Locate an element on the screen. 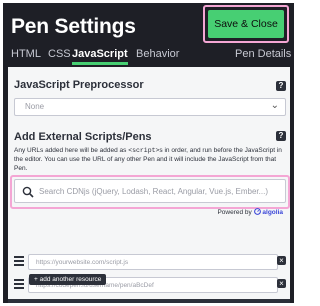 The height and width of the screenshot is (306, 320). chevron-down-icon: ⌄ is located at coordinates (274, 105).